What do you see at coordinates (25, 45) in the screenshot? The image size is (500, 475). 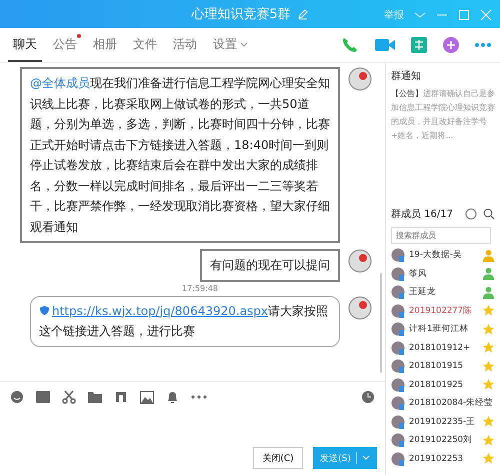 I see `tab: 聊天` at bounding box center [25, 45].